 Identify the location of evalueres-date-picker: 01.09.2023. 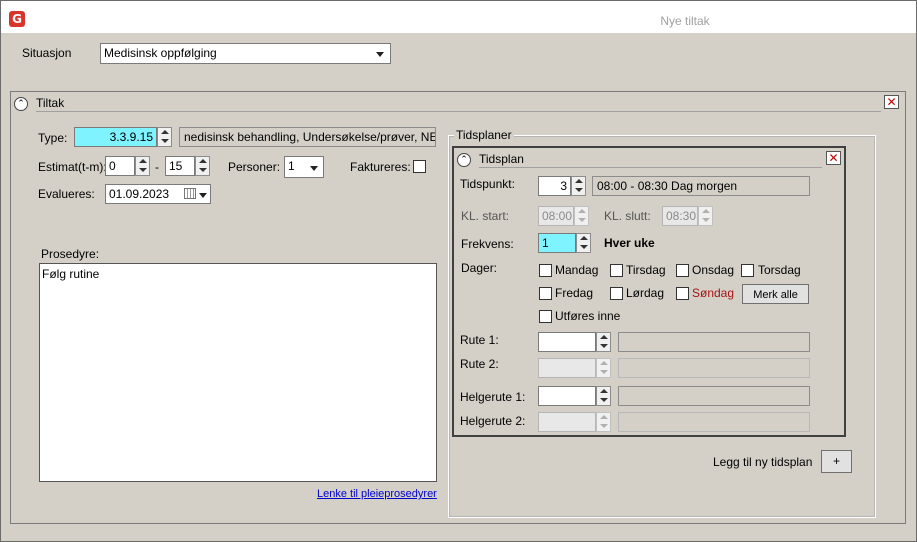
(158, 194).